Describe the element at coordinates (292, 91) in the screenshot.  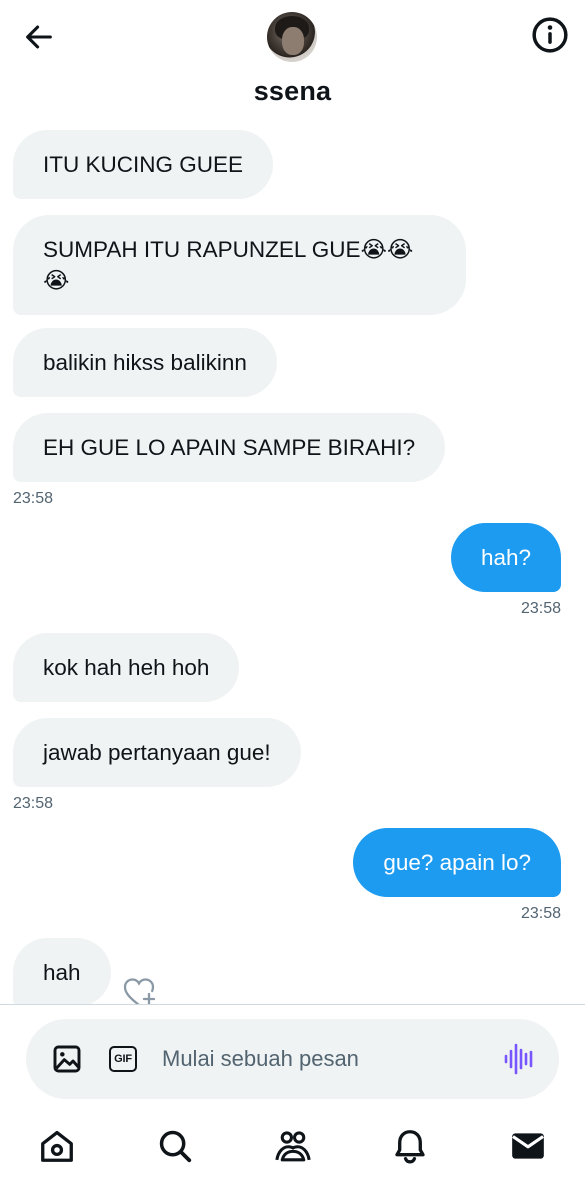
I see `conversation-username: ssena` at that location.